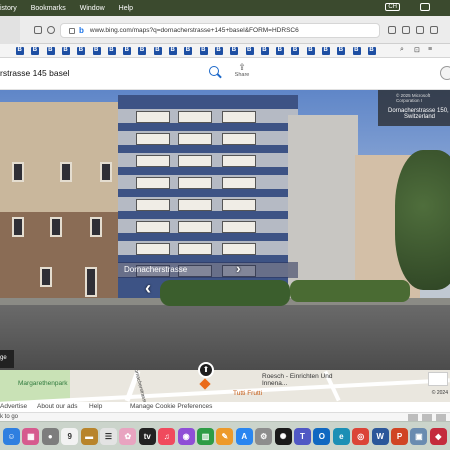  What do you see at coordinates (434, 30) in the screenshot?
I see `extensions-icon` at bounding box center [434, 30].